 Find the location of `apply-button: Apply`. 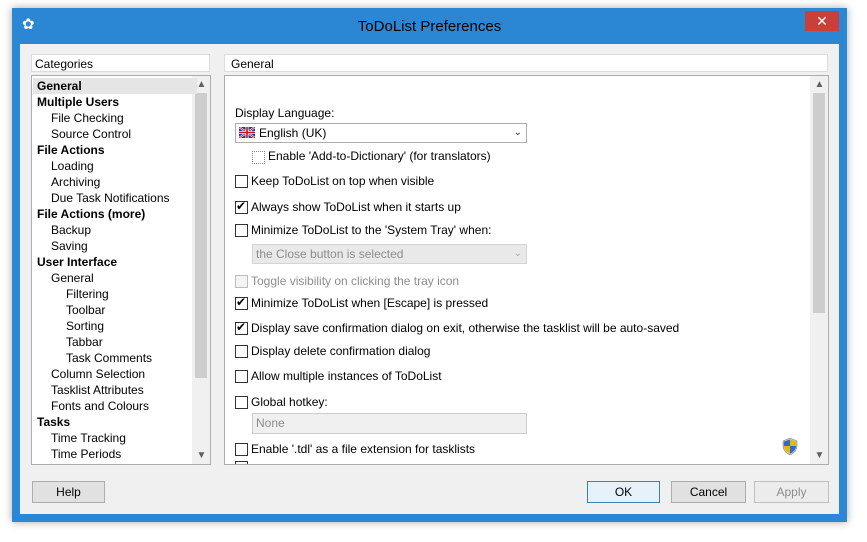

apply-button: Apply is located at coordinates (791, 492).